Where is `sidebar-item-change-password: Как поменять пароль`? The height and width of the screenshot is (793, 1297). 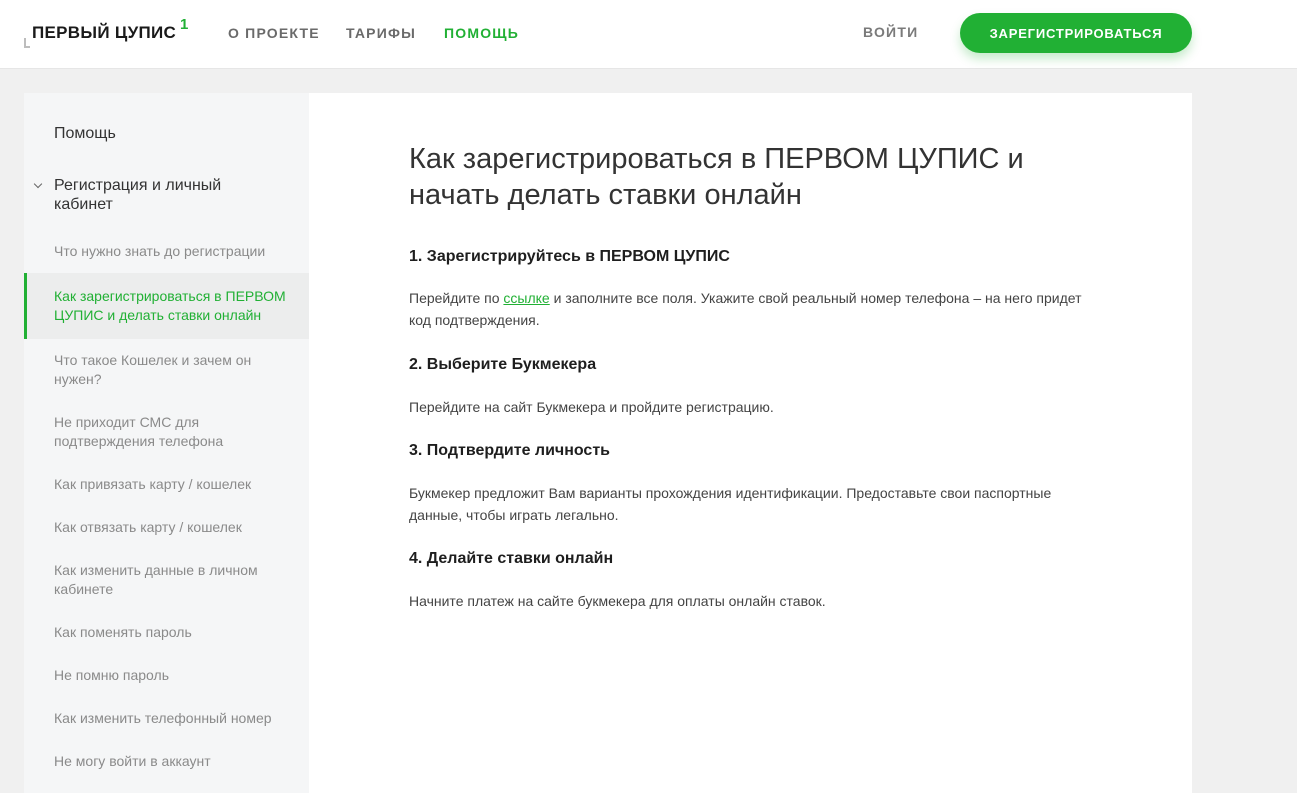 sidebar-item-change-password: Как поменять пароль is located at coordinates (176, 632).